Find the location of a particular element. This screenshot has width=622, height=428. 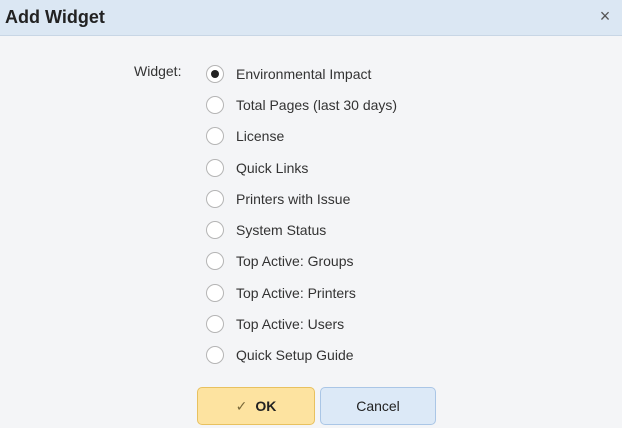

option-label: Quick Links is located at coordinates (272, 167).